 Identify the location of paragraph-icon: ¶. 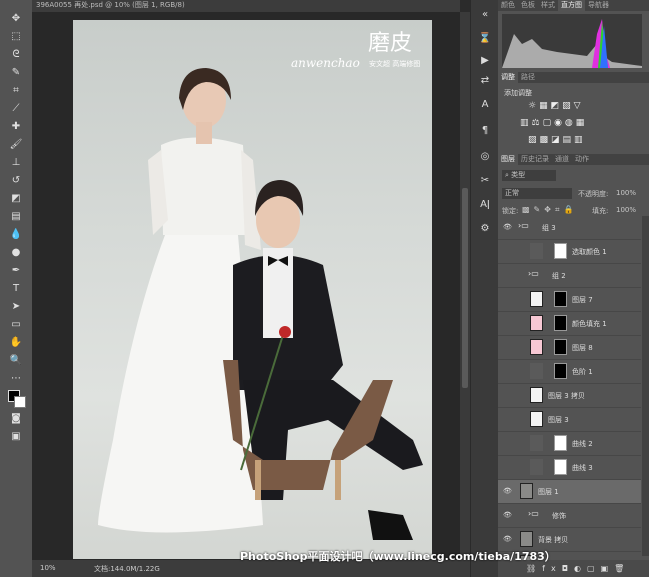
(485, 130).